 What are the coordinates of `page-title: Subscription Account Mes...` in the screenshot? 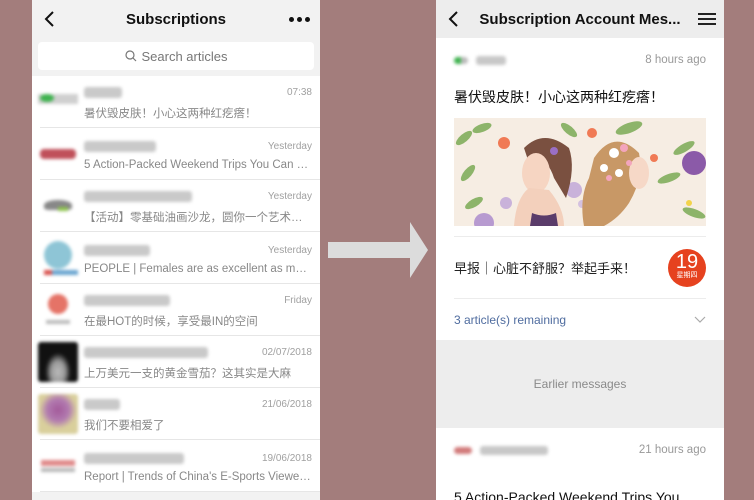 It's located at (580, 19).